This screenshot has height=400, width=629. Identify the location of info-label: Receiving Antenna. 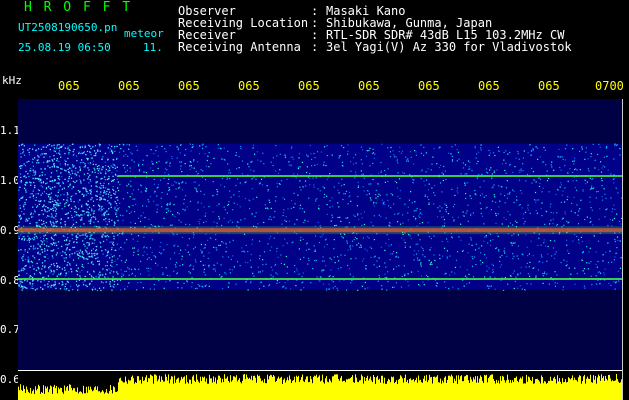
(239, 47).